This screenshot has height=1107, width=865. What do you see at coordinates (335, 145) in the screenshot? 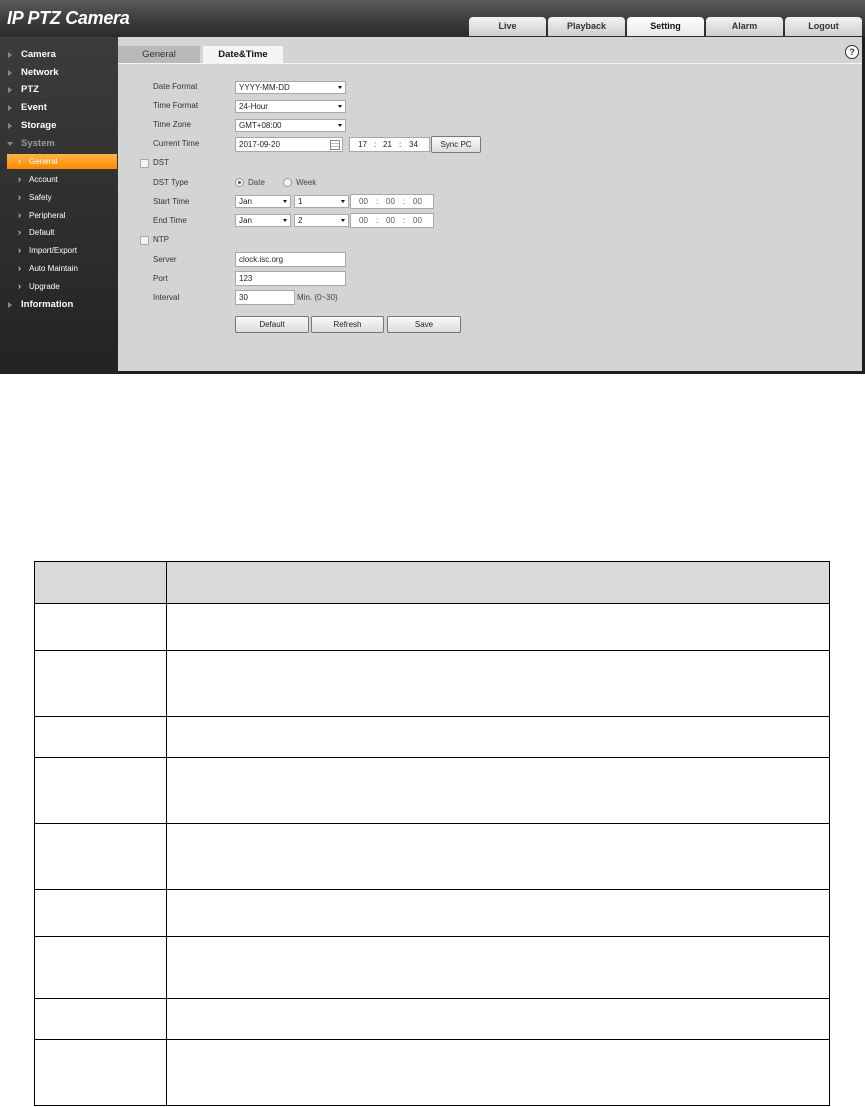
I see `calendar-icon` at bounding box center [335, 145].